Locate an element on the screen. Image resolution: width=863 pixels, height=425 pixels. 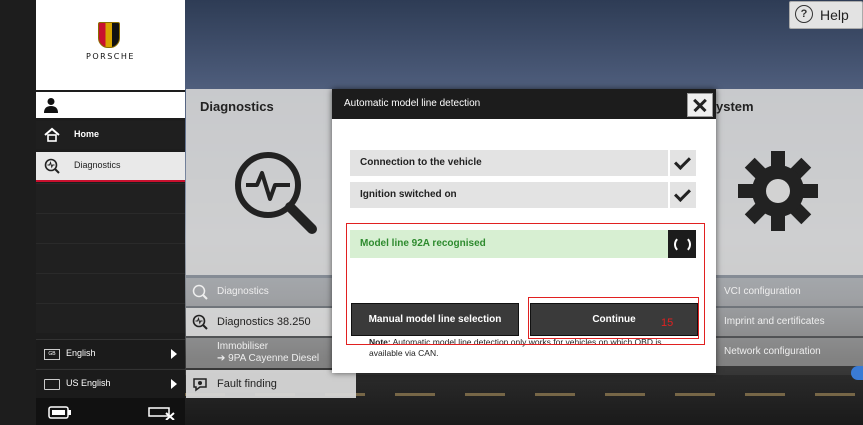
menu-item-imprint: Imprint and certificates is located at coordinates (787, 322).